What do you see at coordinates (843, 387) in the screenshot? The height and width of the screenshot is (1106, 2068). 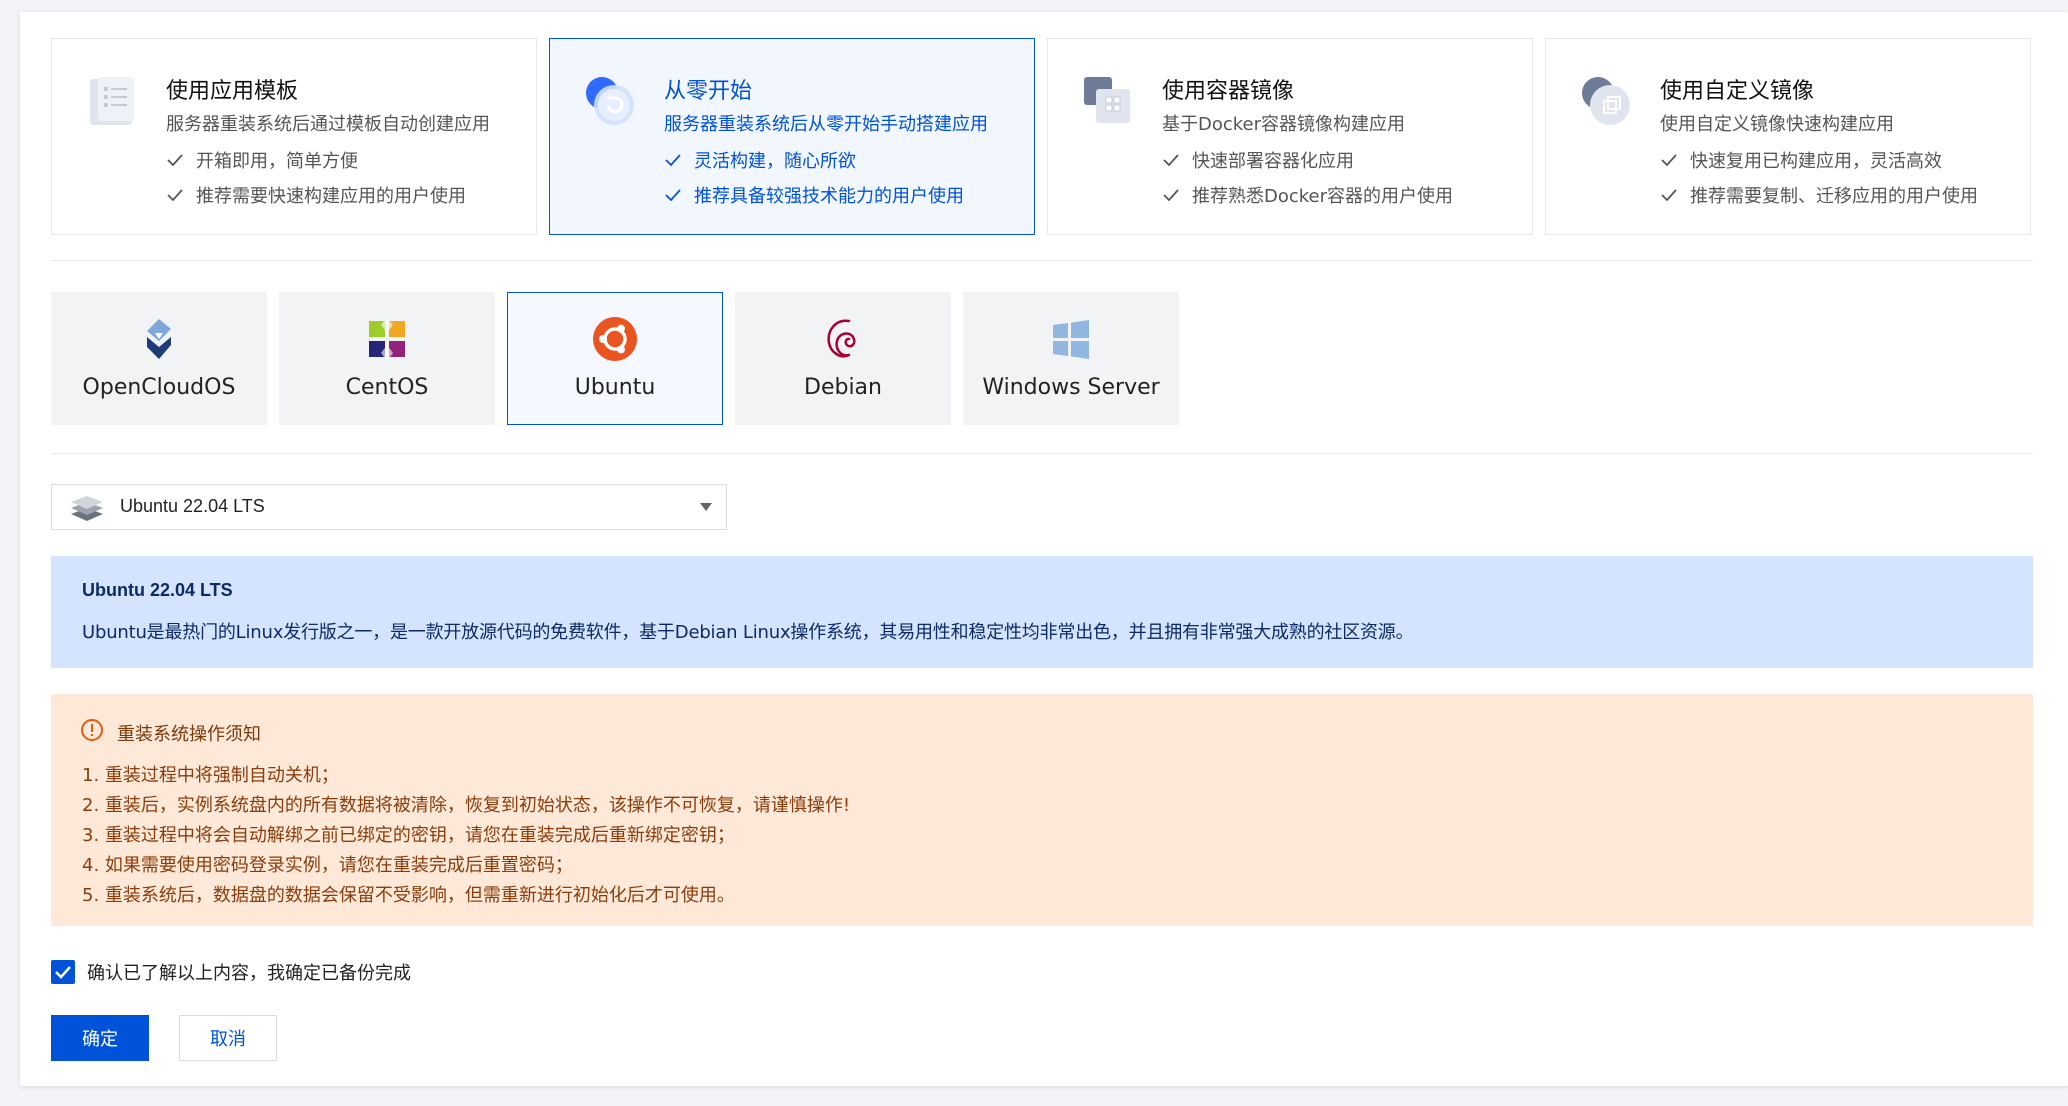 I see `os-name: Debian` at bounding box center [843, 387].